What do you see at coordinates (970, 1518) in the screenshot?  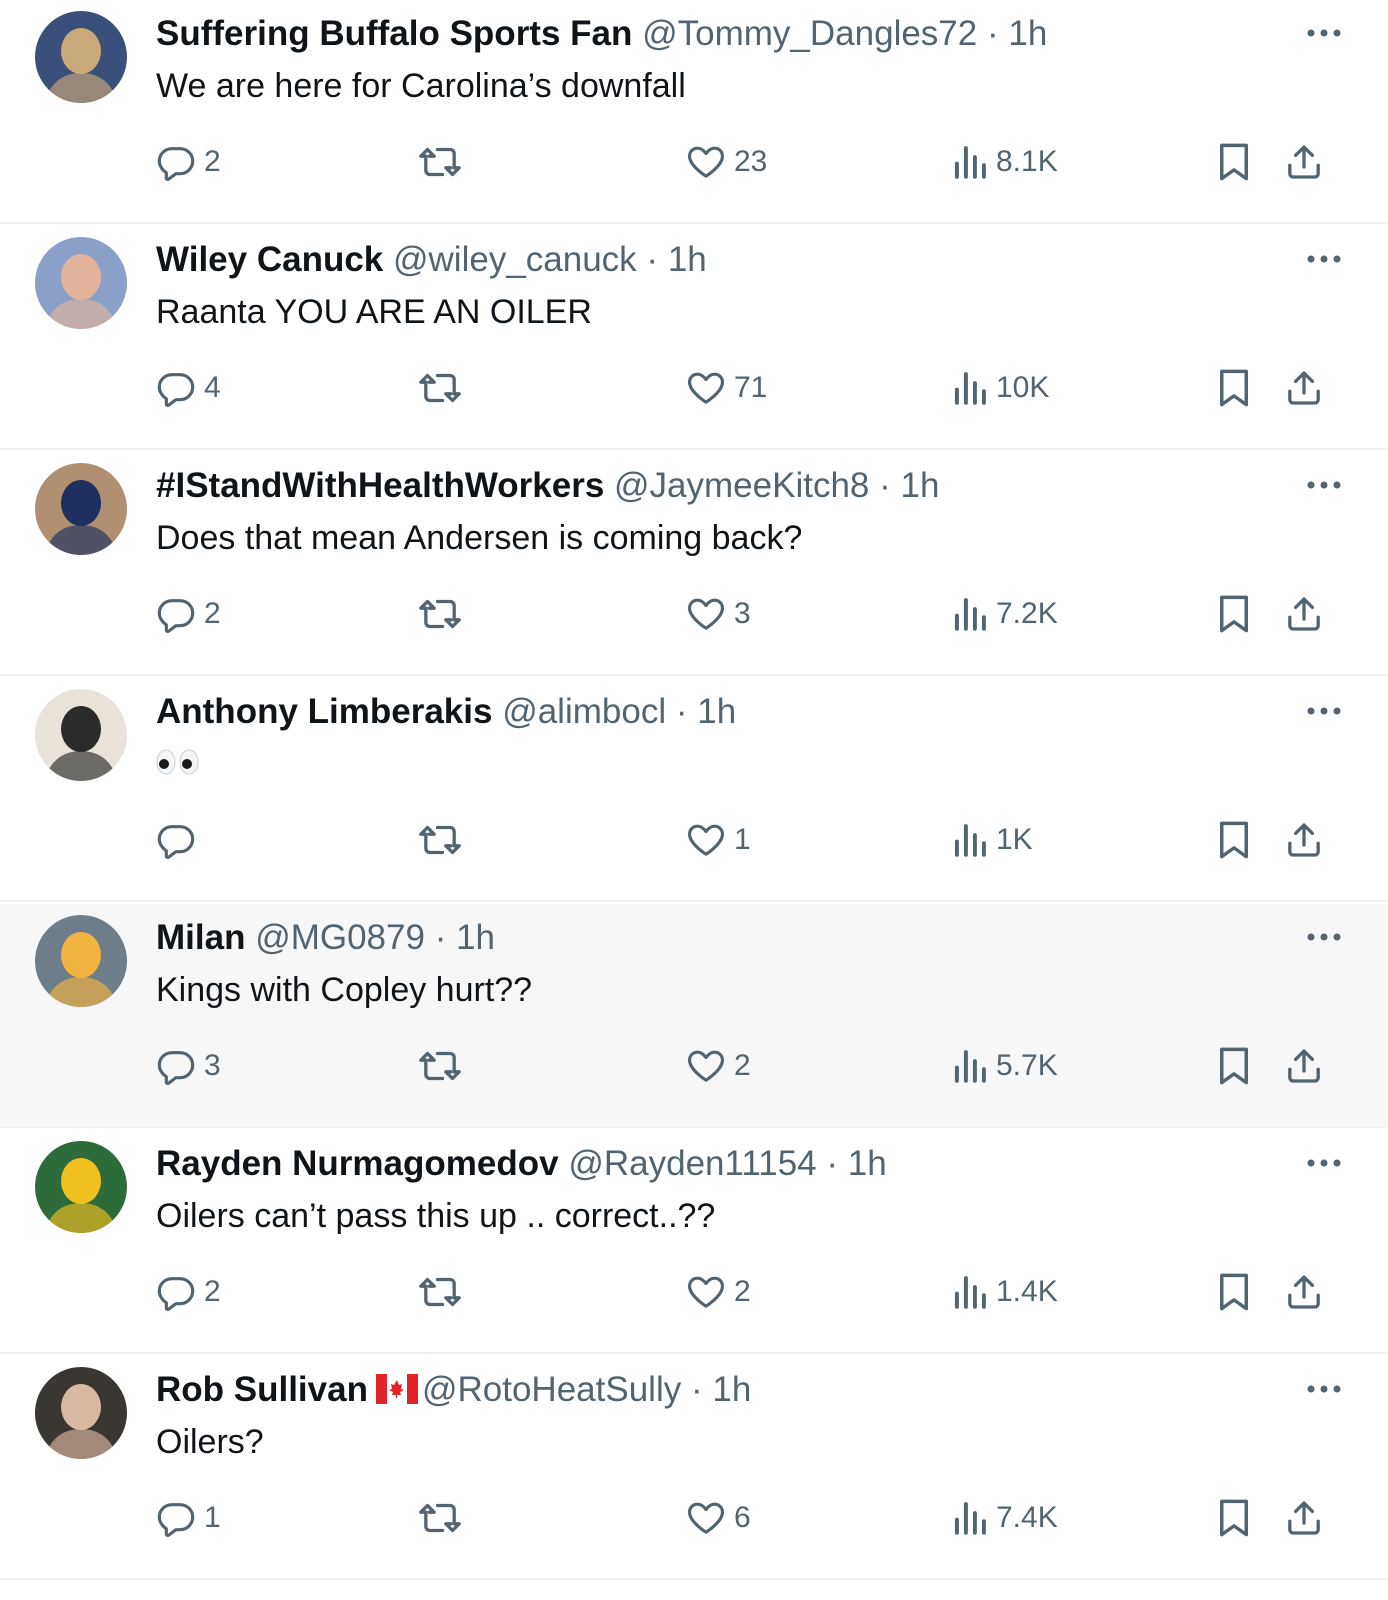 I see `views-chart-icon` at bounding box center [970, 1518].